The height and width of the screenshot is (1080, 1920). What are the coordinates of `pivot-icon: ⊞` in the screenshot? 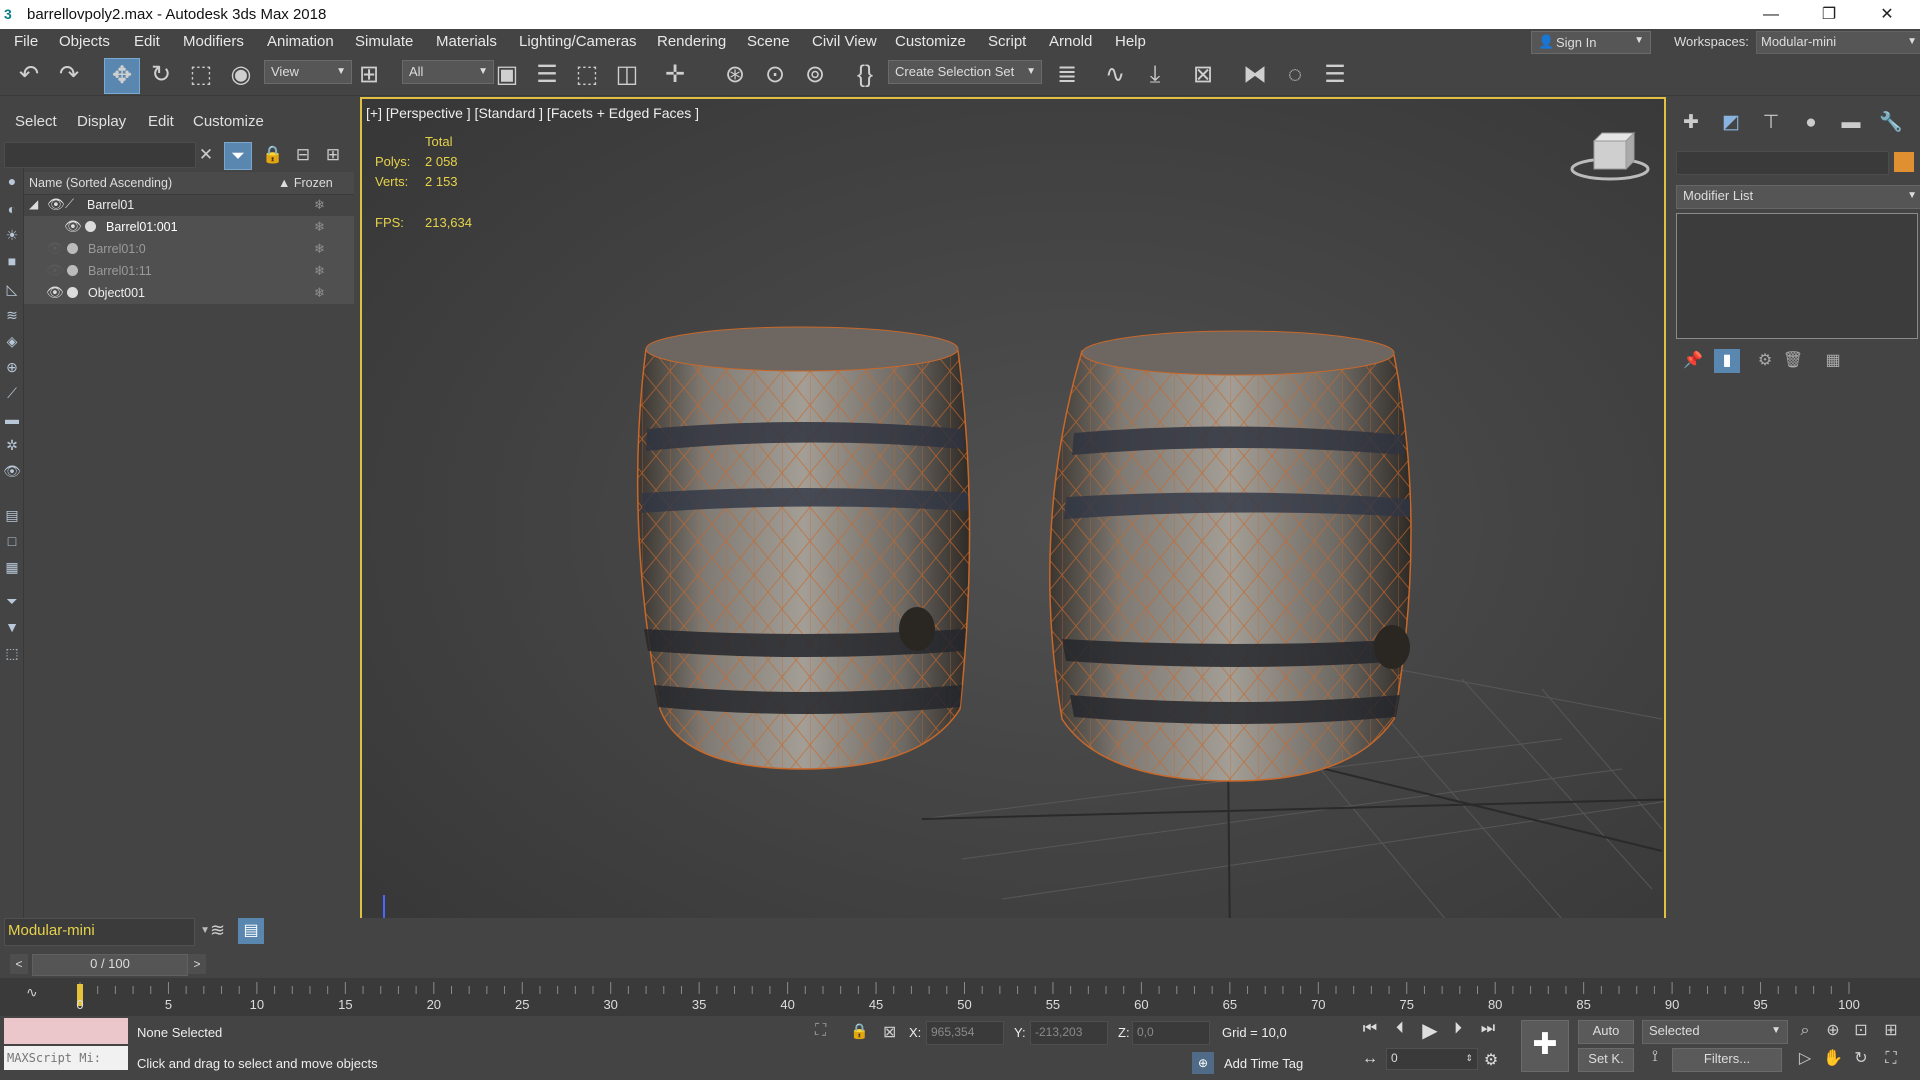 It's located at (369, 75).